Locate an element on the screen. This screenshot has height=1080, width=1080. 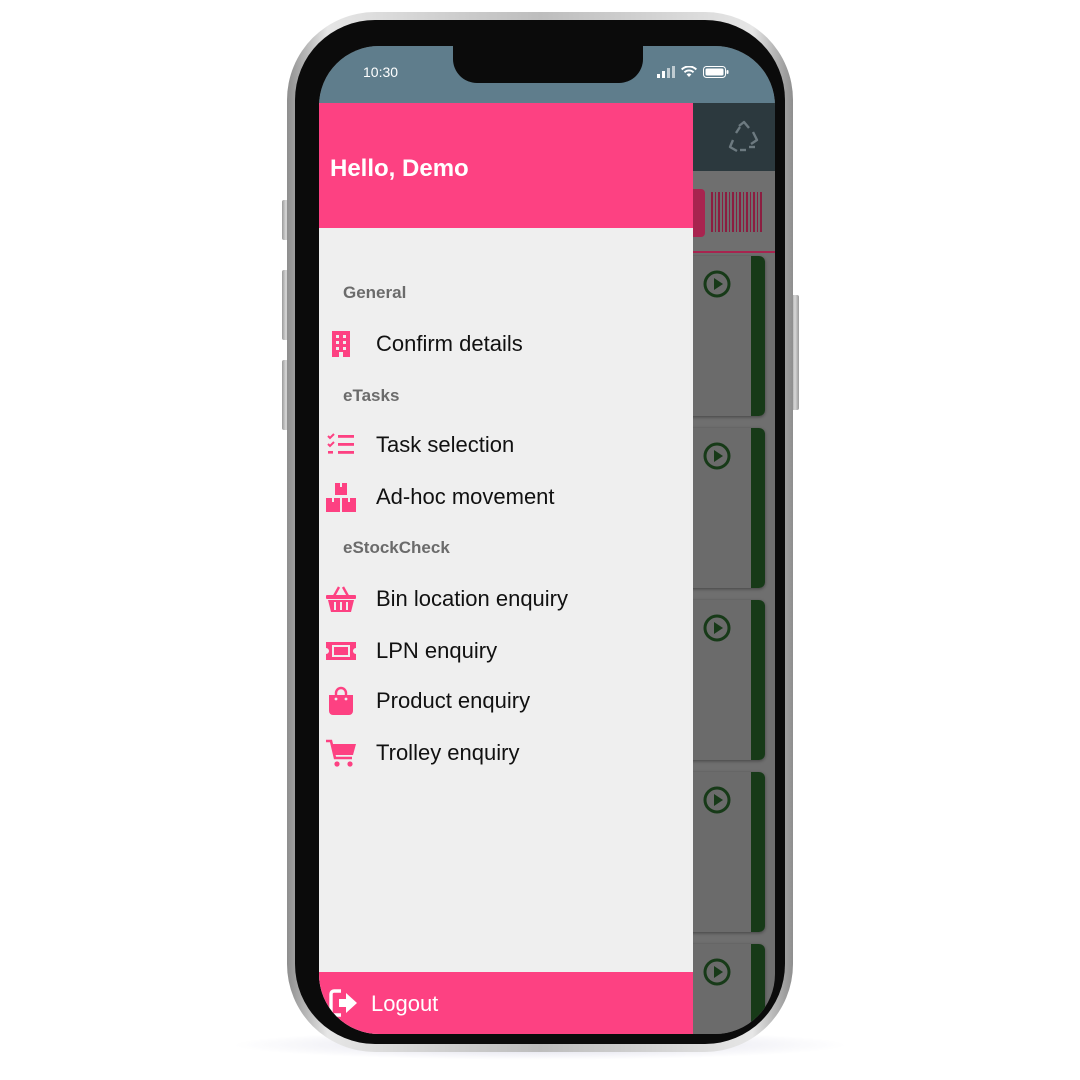
drawer-header: Hello, Demo is located at coordinates (506, 165).